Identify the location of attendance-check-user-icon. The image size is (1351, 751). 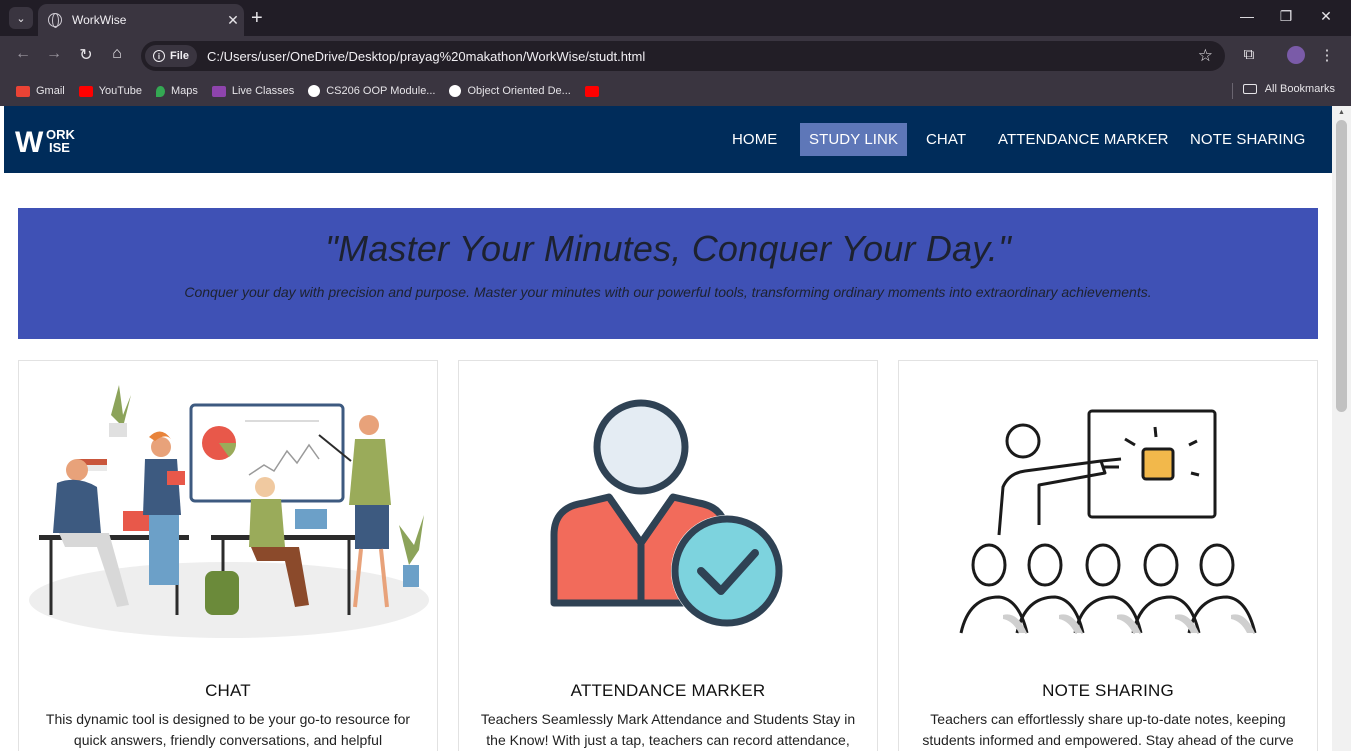
(666, 513).